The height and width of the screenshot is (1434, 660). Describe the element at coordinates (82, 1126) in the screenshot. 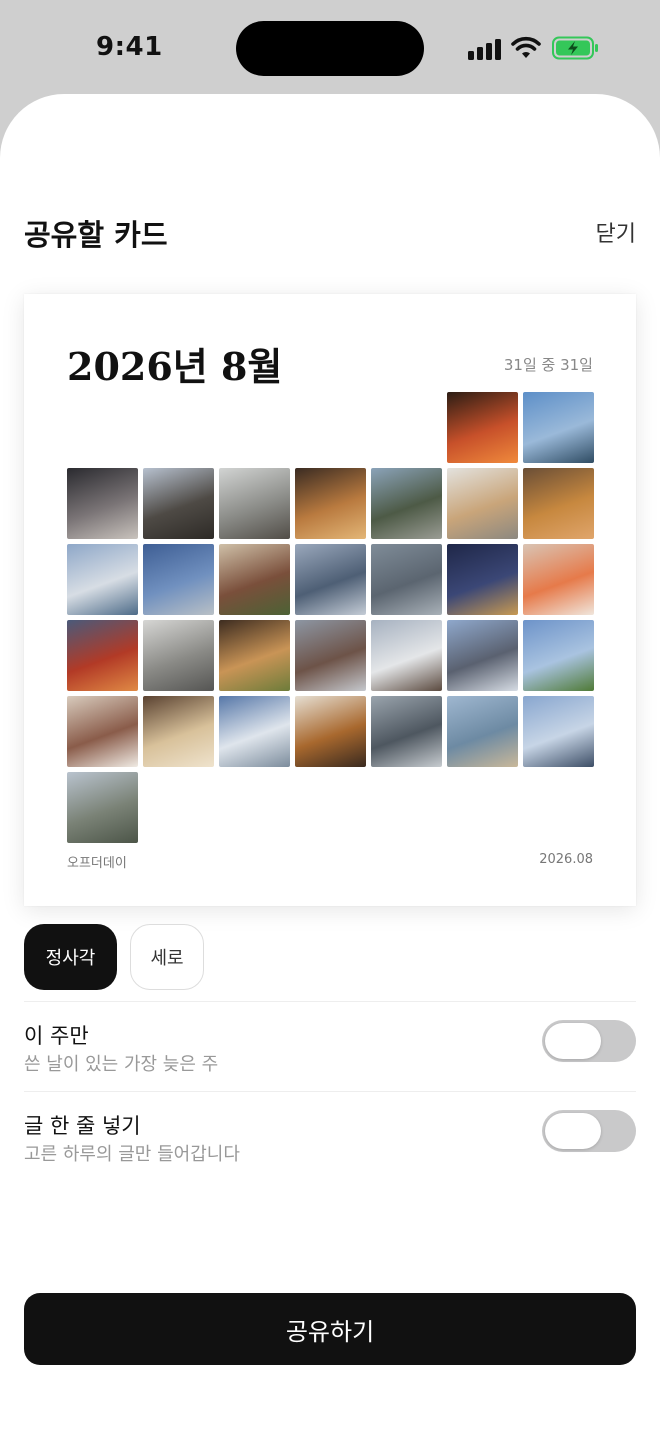

I see `option-add-text-title: 글 한 줄 넣기` at that location.